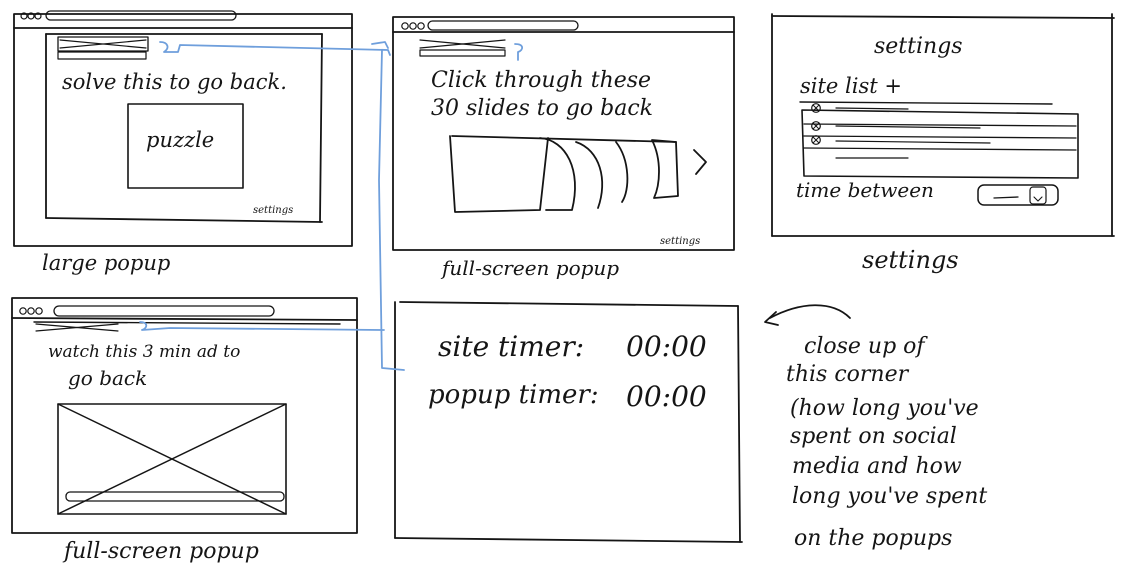 This screenshot has width=1123, height=577. Describe the element at coordinates (144, 352) in the screenshot. I see `ad-prompt-line1: watch this 3 min ad to` at that location.